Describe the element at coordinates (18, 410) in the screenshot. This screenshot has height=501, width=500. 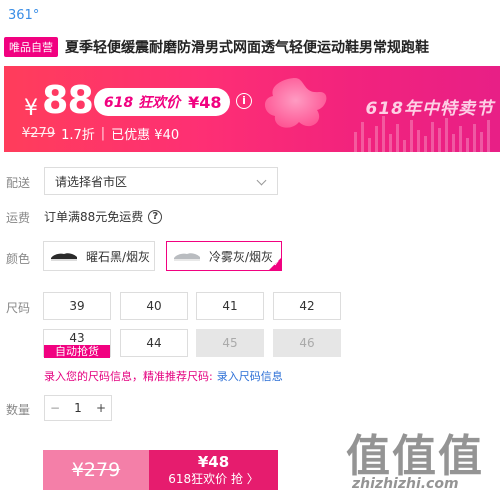
I see `quantity-label: 数量` at that location.